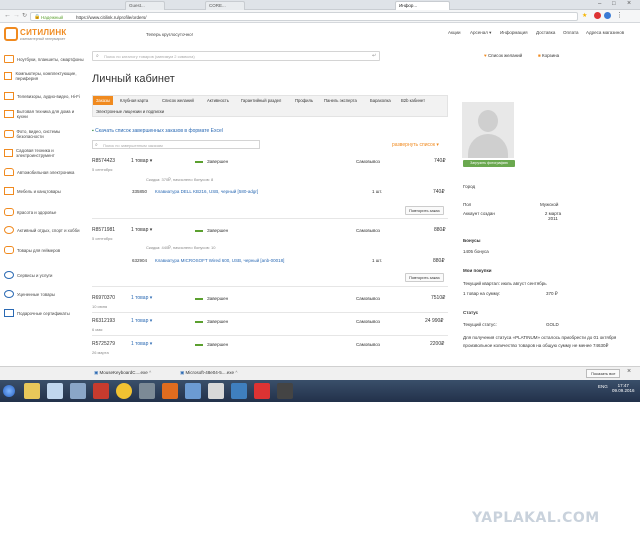 The width and height of the screenshot is (640, 549). Describe the element at coordinates (44, 172) in the screenshot. I see `sidebar-item-auto: Автомобильная электроника` at that location.